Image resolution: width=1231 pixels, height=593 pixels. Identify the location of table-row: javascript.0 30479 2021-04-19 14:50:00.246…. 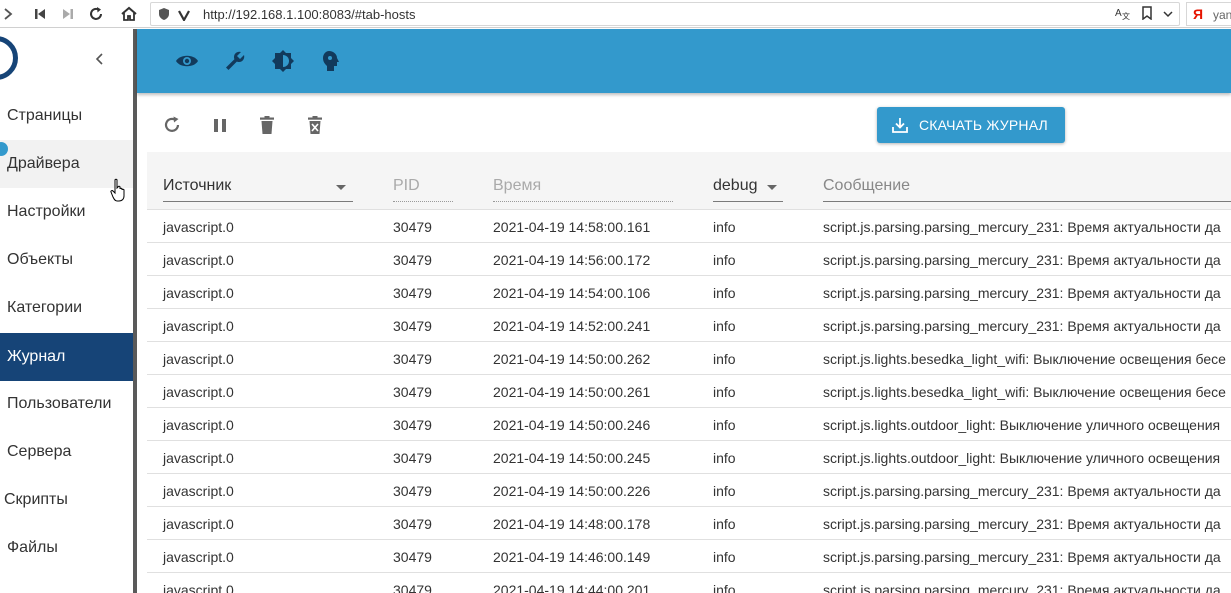
(689, 423).